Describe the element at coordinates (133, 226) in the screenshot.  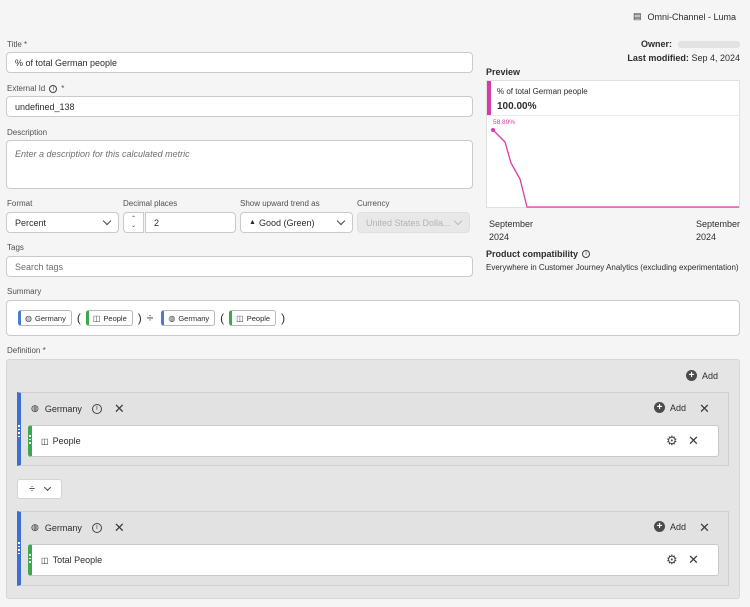
I see `chevron-down-icon: ⌄` at that location.